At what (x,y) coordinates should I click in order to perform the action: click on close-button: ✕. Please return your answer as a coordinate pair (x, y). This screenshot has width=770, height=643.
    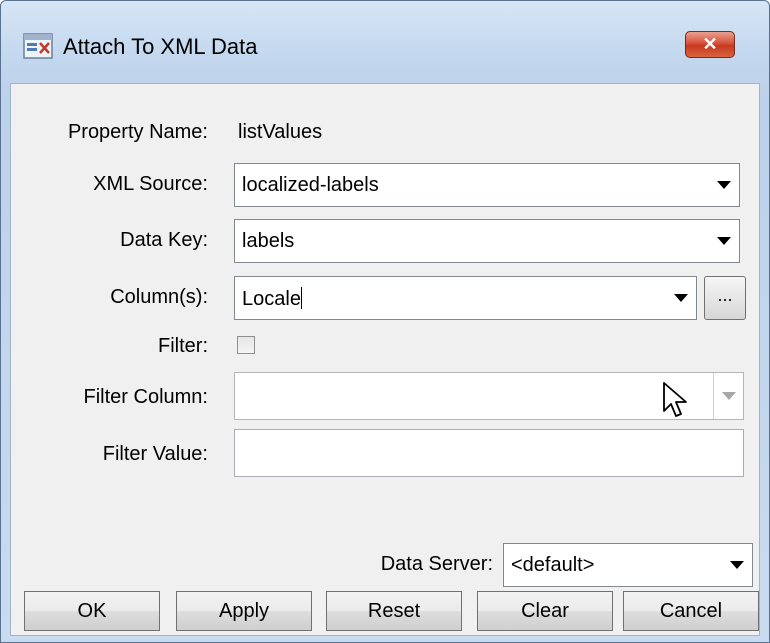
    Looking at the image, I should click on (710, 44).